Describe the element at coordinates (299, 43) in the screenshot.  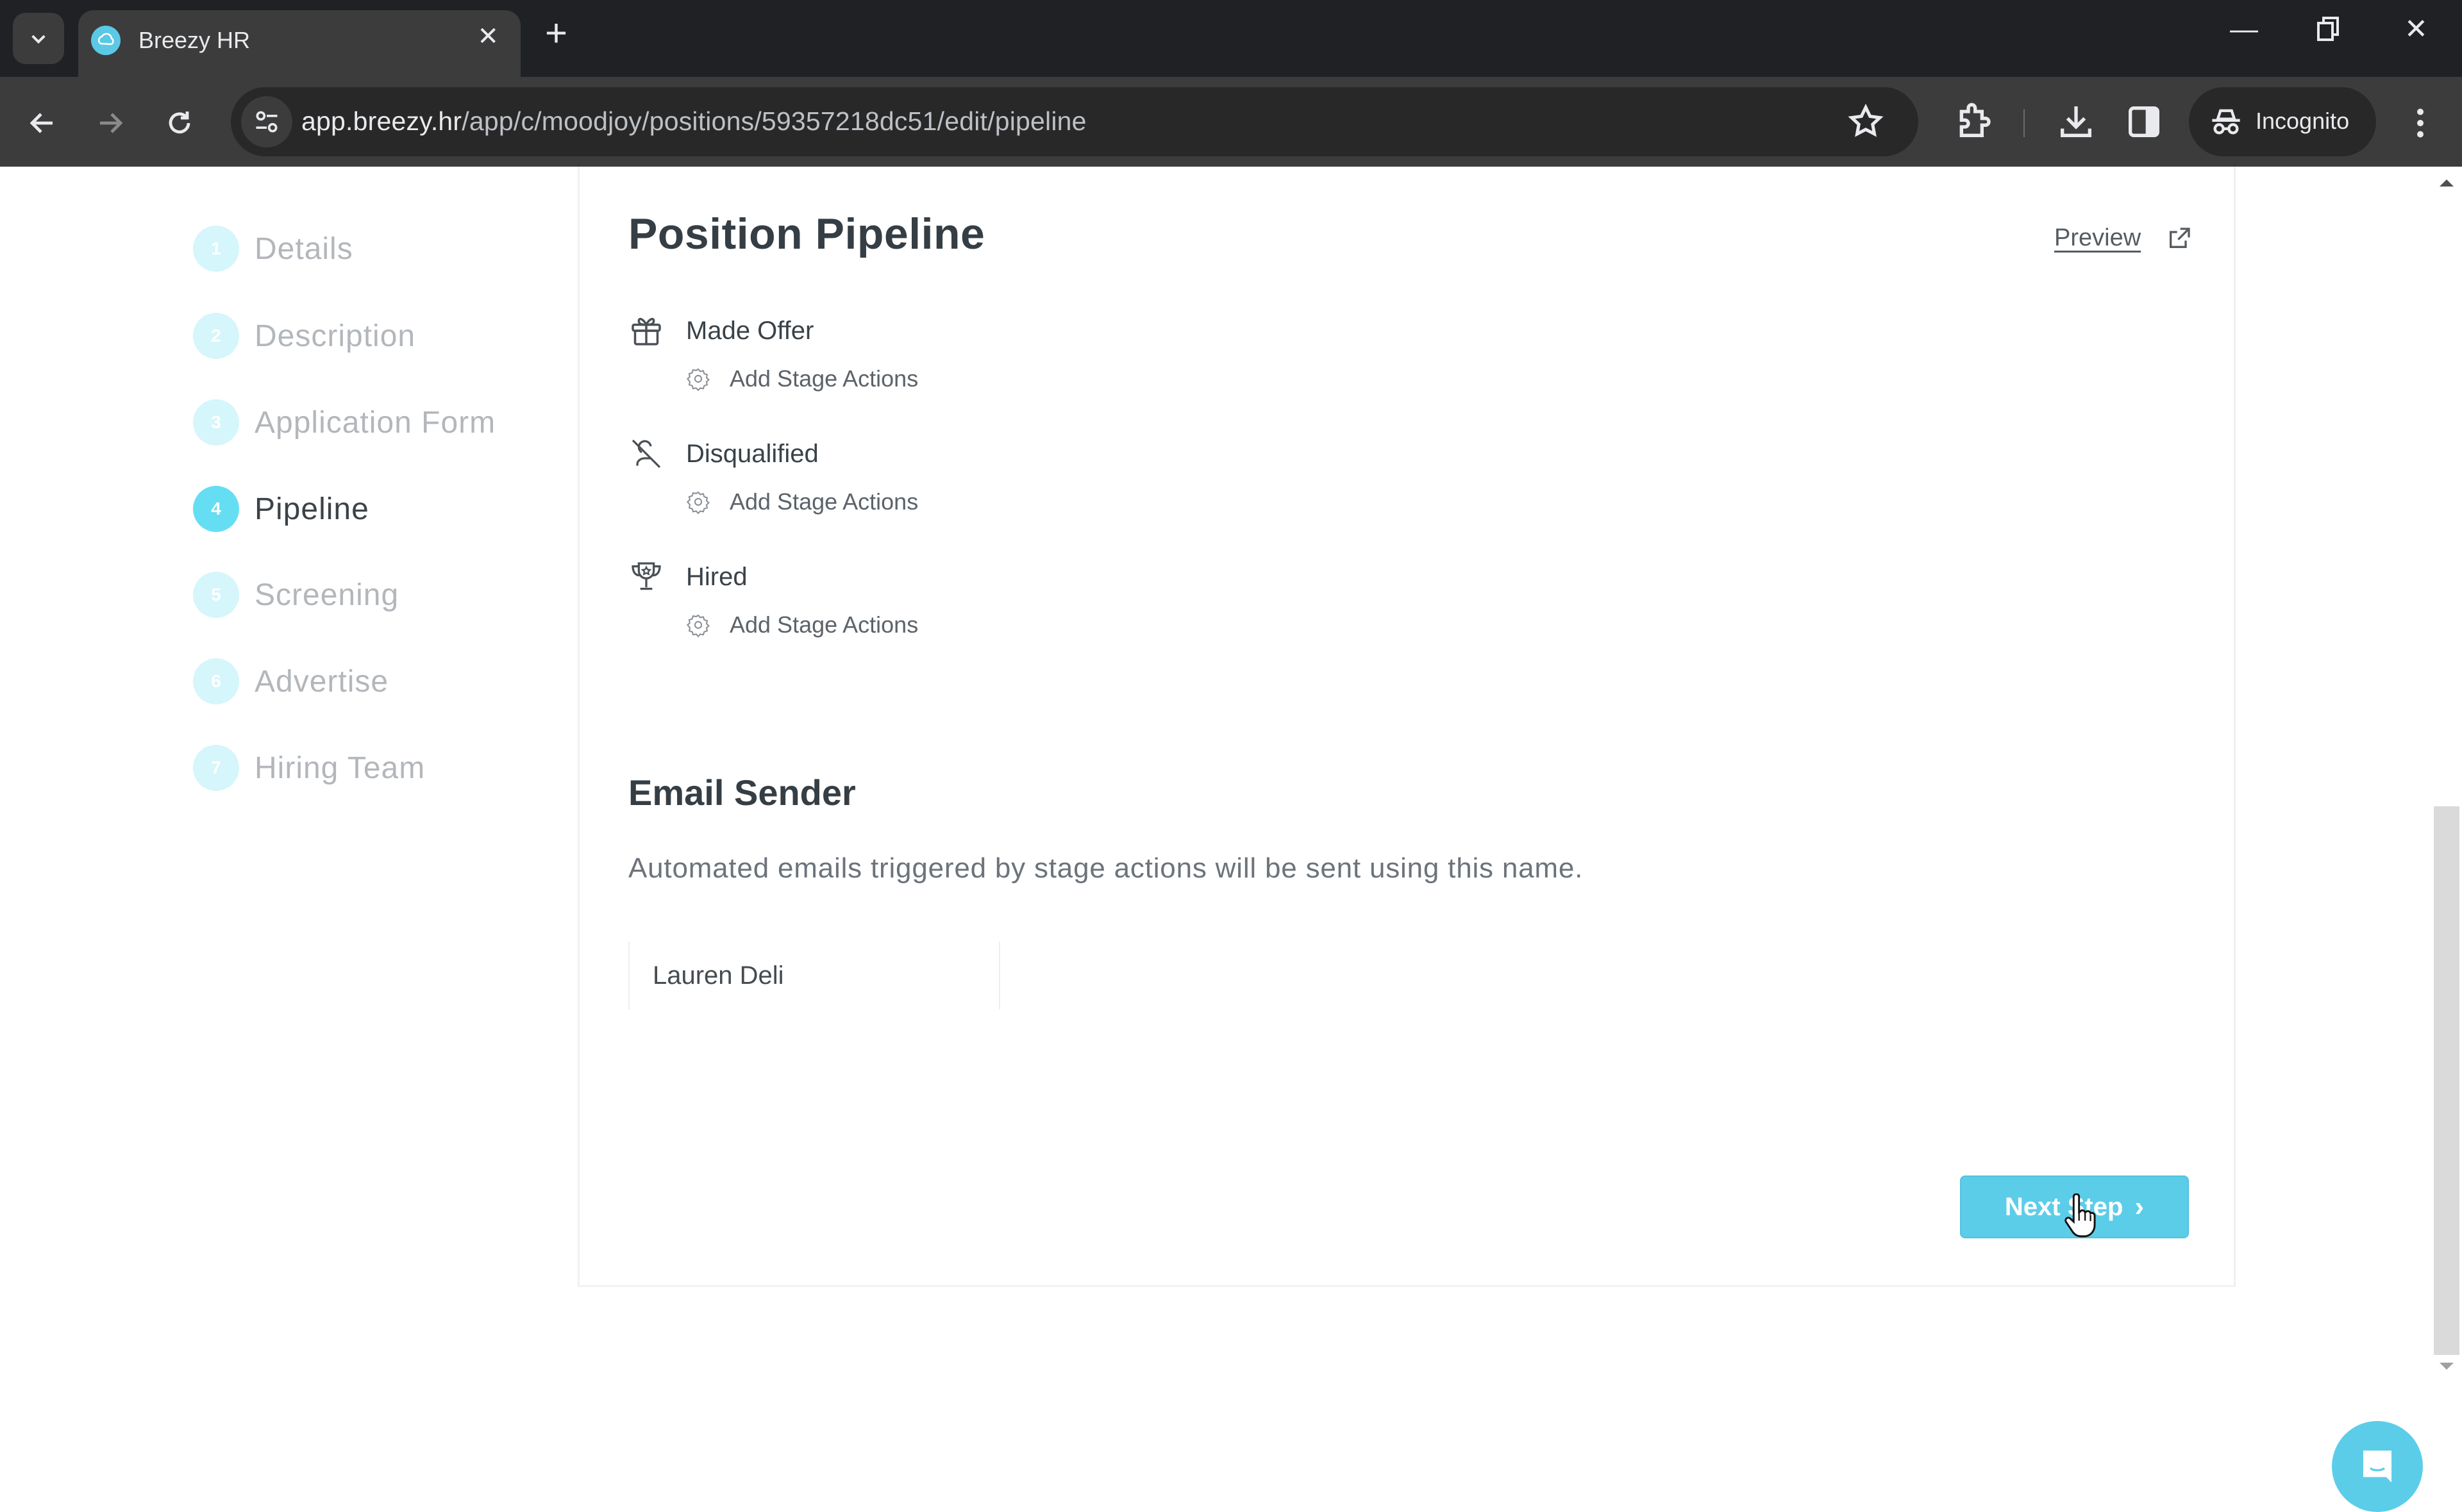
I see `browser-tab: Breezy HR ✕` at that location.